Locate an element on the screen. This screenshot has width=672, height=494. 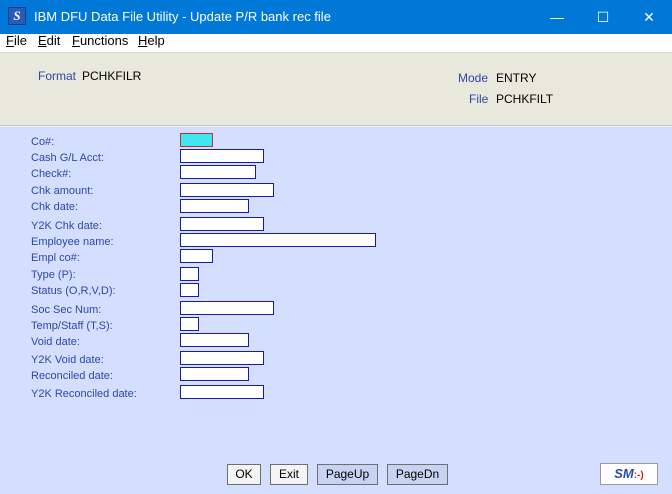
close-icon: ✕ is located at coordinates (649, 17).